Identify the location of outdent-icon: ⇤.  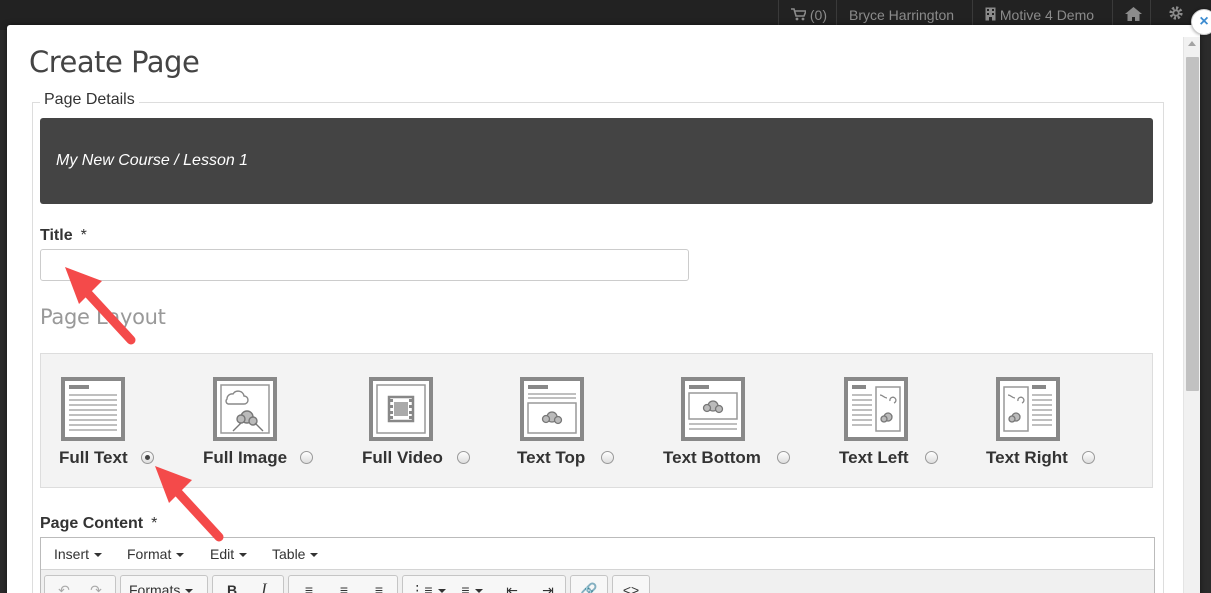
(512, 587).